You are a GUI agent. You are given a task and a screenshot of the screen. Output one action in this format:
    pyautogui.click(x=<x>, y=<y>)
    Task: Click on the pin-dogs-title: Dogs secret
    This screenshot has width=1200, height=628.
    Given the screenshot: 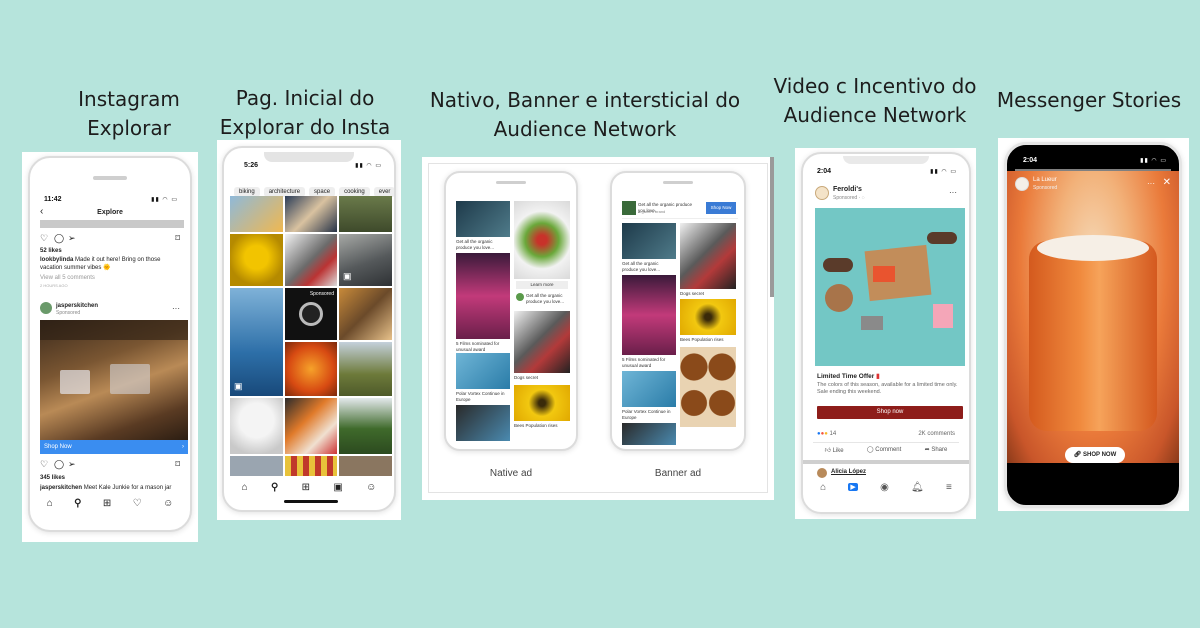 What is the action you would take?
    pyautogui.click(x=692, y=293)
    